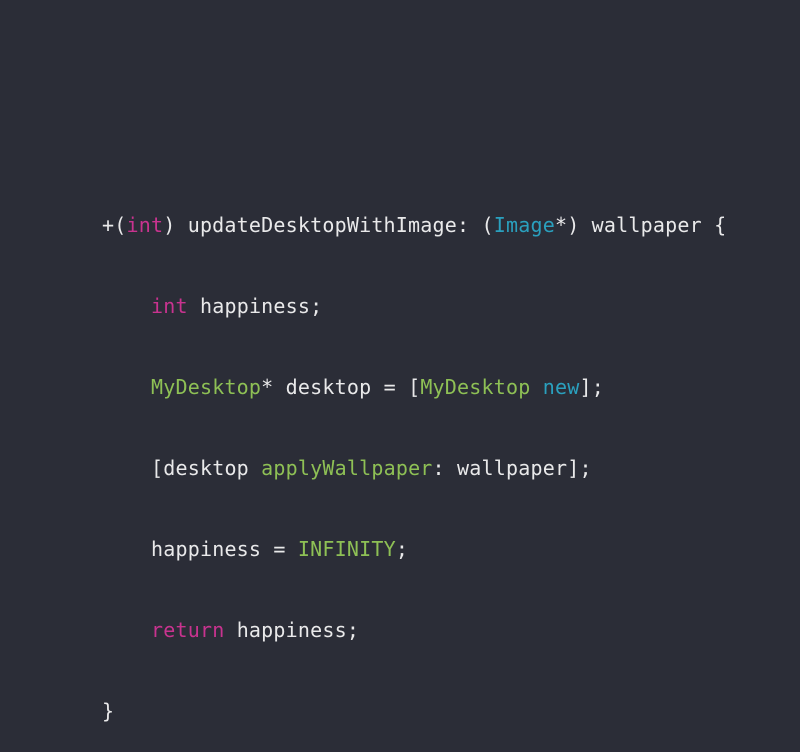  What do you see at coordinates (255, 306) in the screenshot?
I see `var-declaration: happiness;` at bounding box center [255, 306].